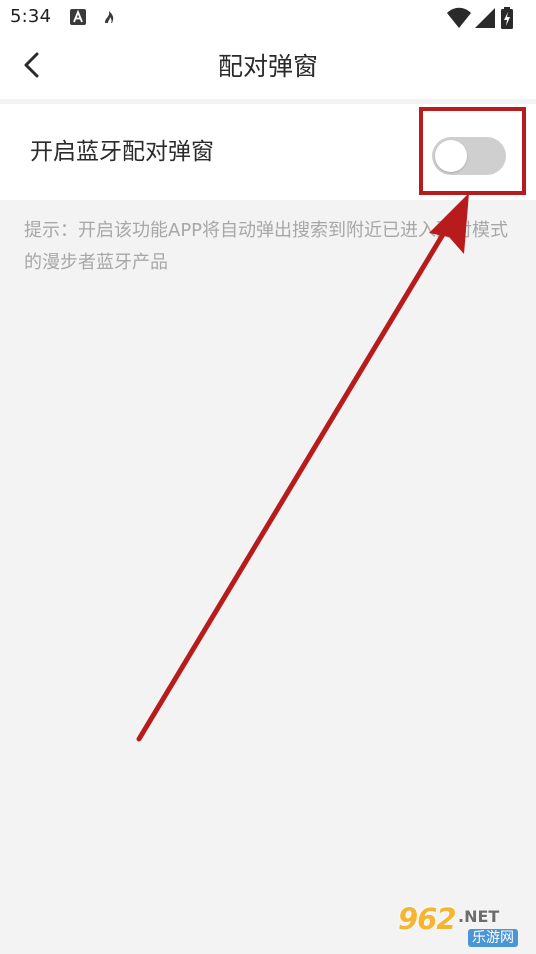  Describe the element at coordinates (110, 17) in the screenshot. I see `flame-notification-icon` at that location.